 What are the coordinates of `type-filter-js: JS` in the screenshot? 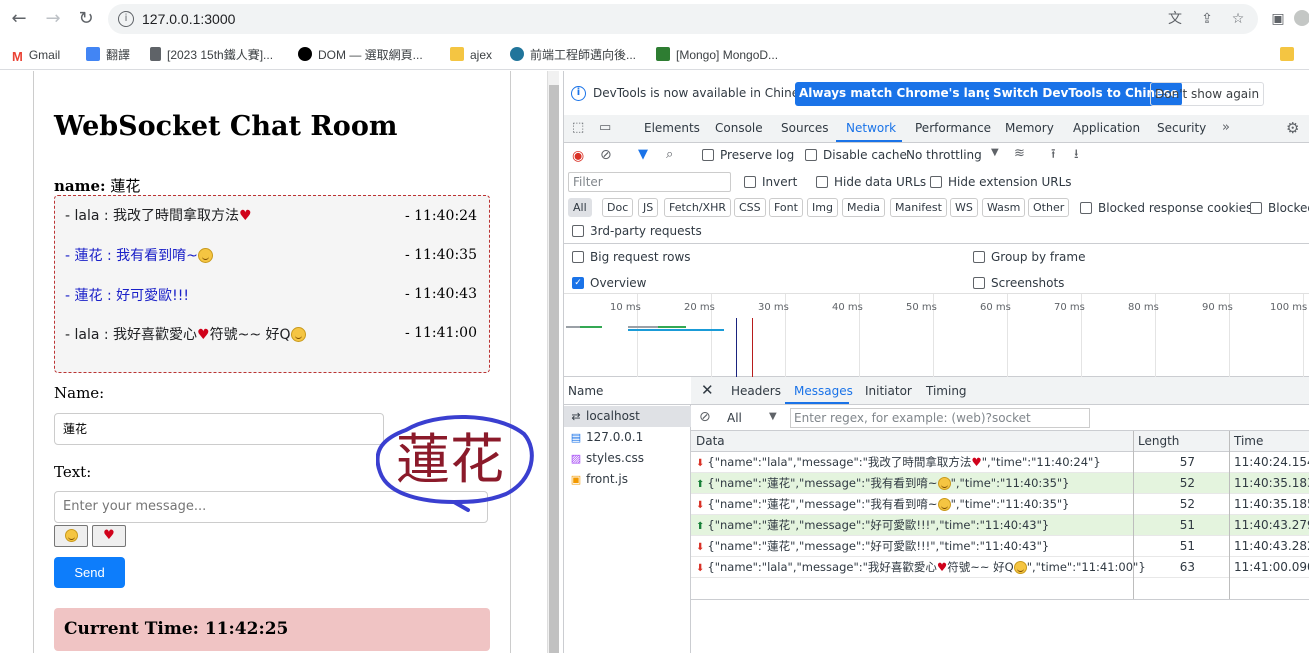 It's located at (648, 207).